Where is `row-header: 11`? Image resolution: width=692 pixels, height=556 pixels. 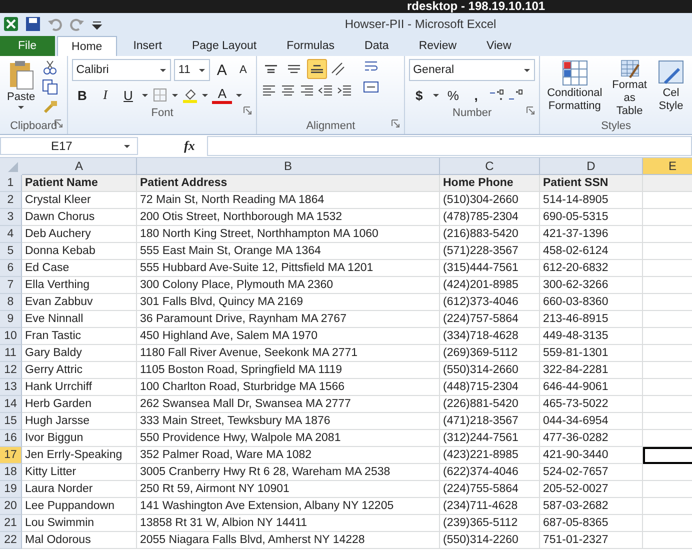
row-header: 11 is located at coordinates (11, 353).